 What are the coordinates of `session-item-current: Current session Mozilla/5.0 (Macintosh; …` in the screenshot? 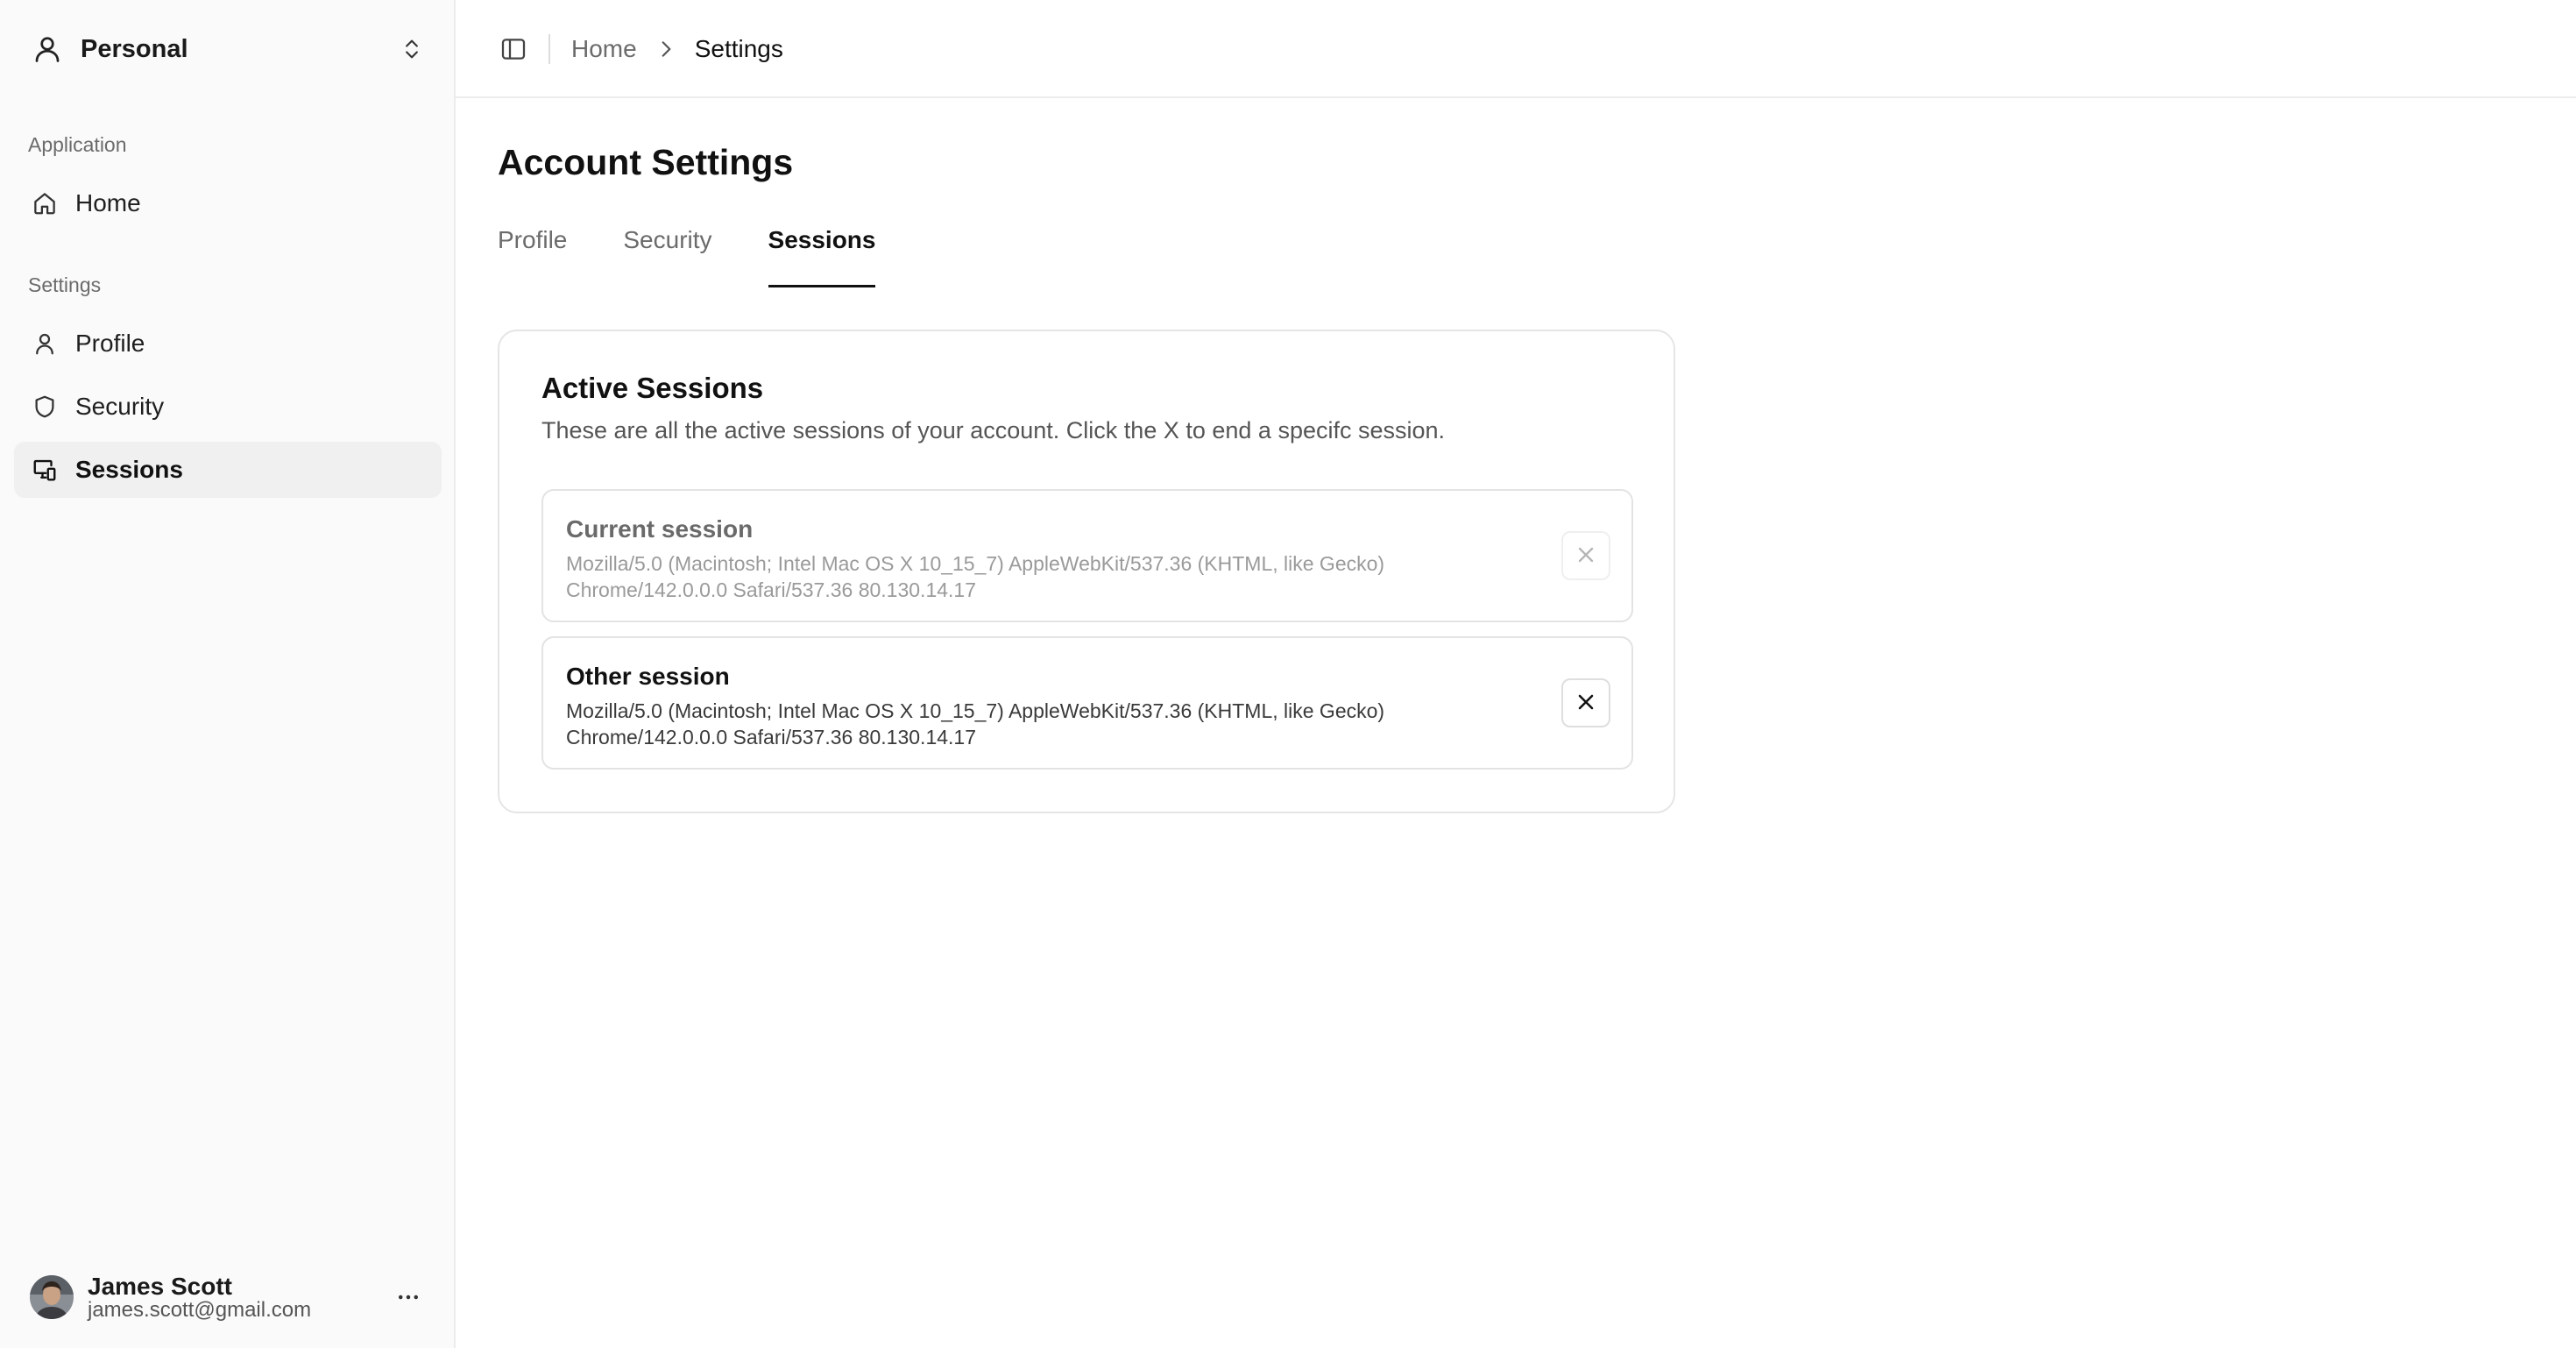 It's located at (1087, 555).